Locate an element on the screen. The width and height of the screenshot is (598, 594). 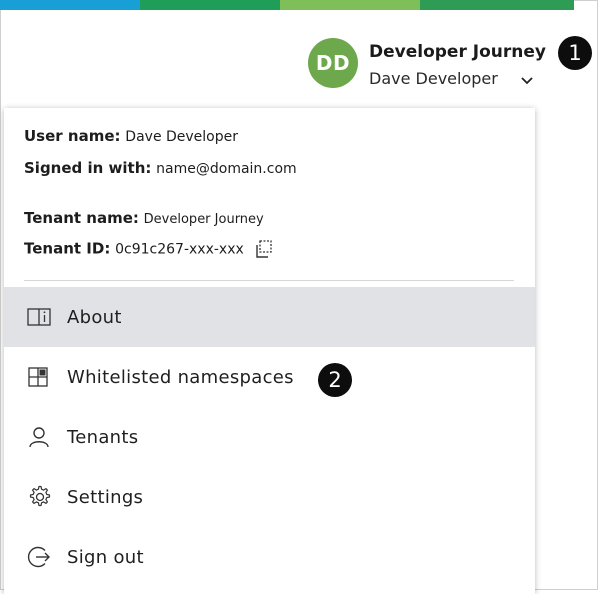
tenant-name-label: Tenant name: is located at coordinates (81, 218).